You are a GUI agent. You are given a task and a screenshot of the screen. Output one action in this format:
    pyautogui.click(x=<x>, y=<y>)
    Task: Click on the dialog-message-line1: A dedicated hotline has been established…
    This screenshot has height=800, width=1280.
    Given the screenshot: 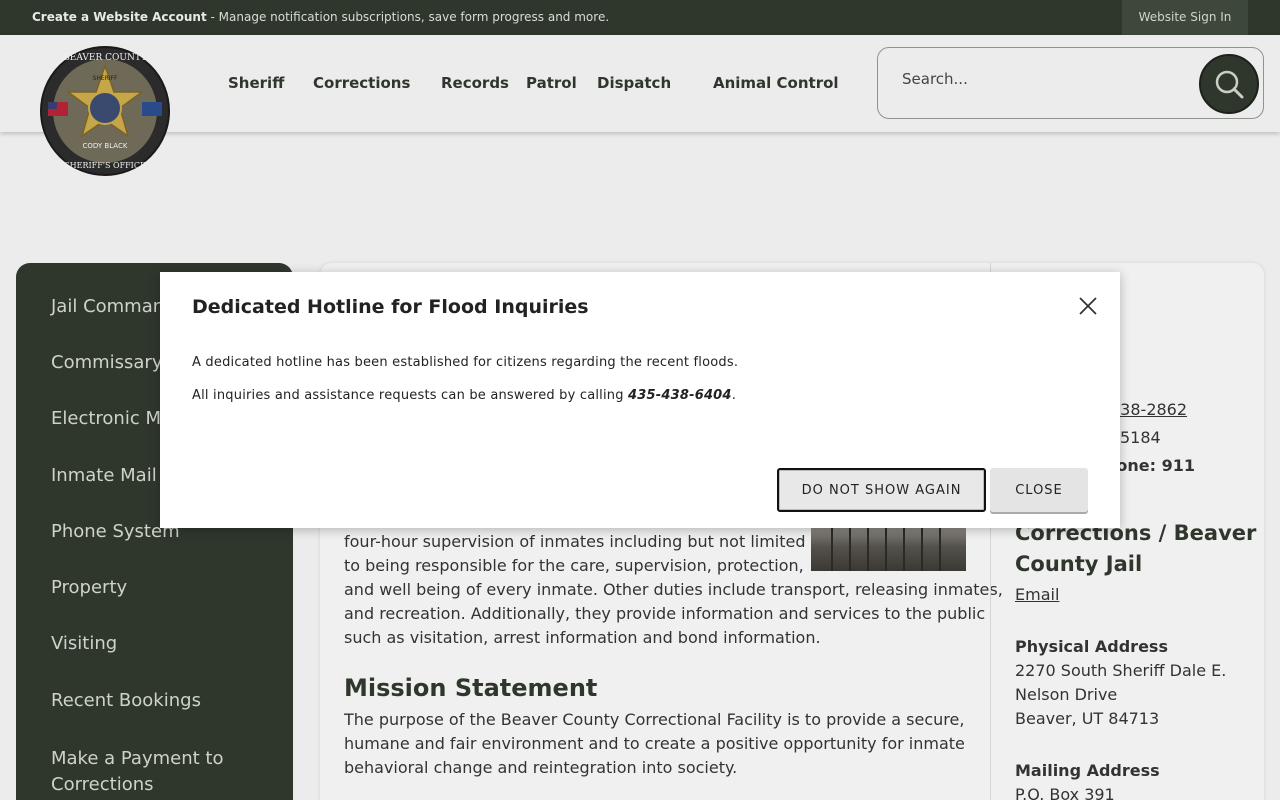 What is the action you would take?
    pyautogui.click(x=465, y=362)
    